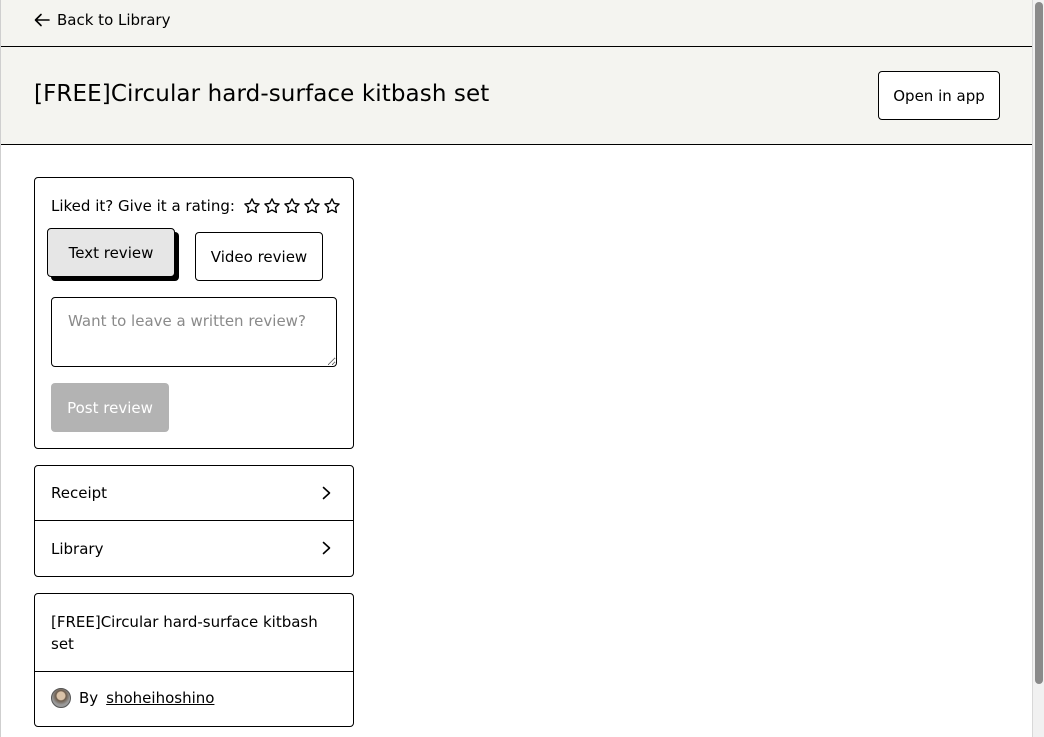  What do you see at coordinates (61, 698) in the screenshot?
I see `avatar` at bounding box center [61, 698].